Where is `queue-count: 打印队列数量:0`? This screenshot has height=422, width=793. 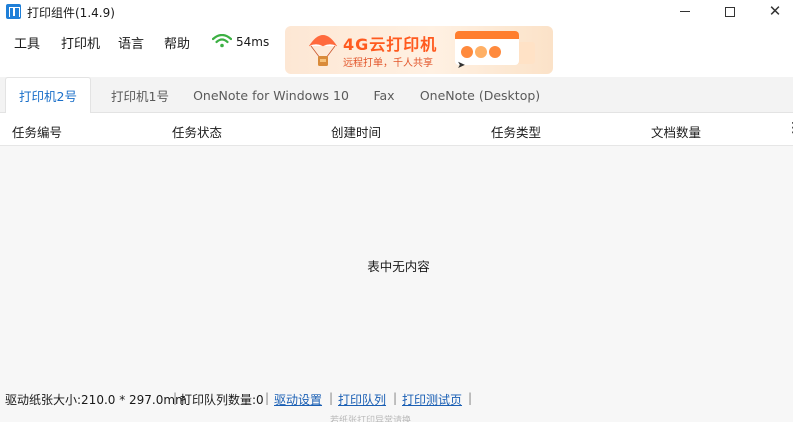
queue-count: 打印队列数量:0 is located at coordinates (222, 400).